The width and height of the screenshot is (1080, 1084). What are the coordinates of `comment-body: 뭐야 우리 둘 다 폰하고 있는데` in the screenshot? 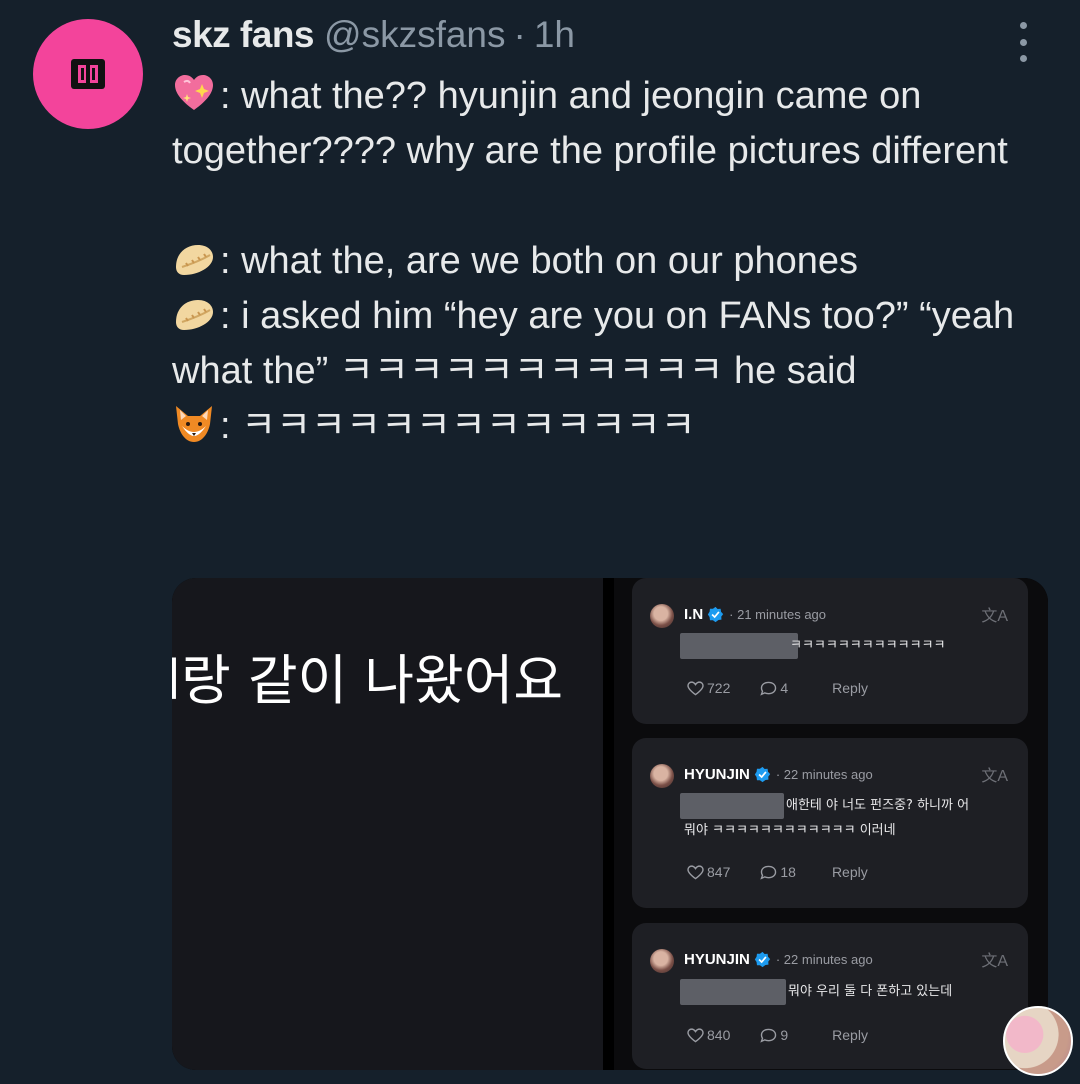 It's located at (870, 991).